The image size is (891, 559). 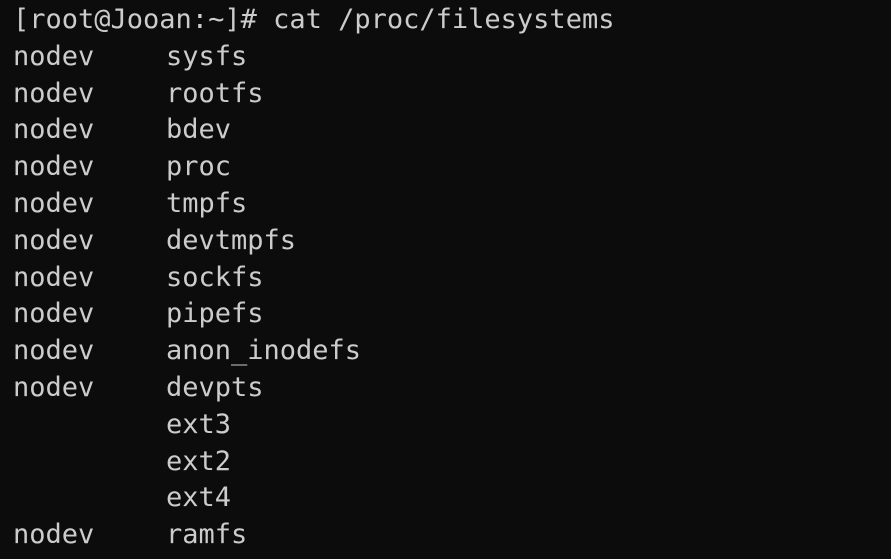 I want to click on output-row: ext3, so click(x=452, y=425).